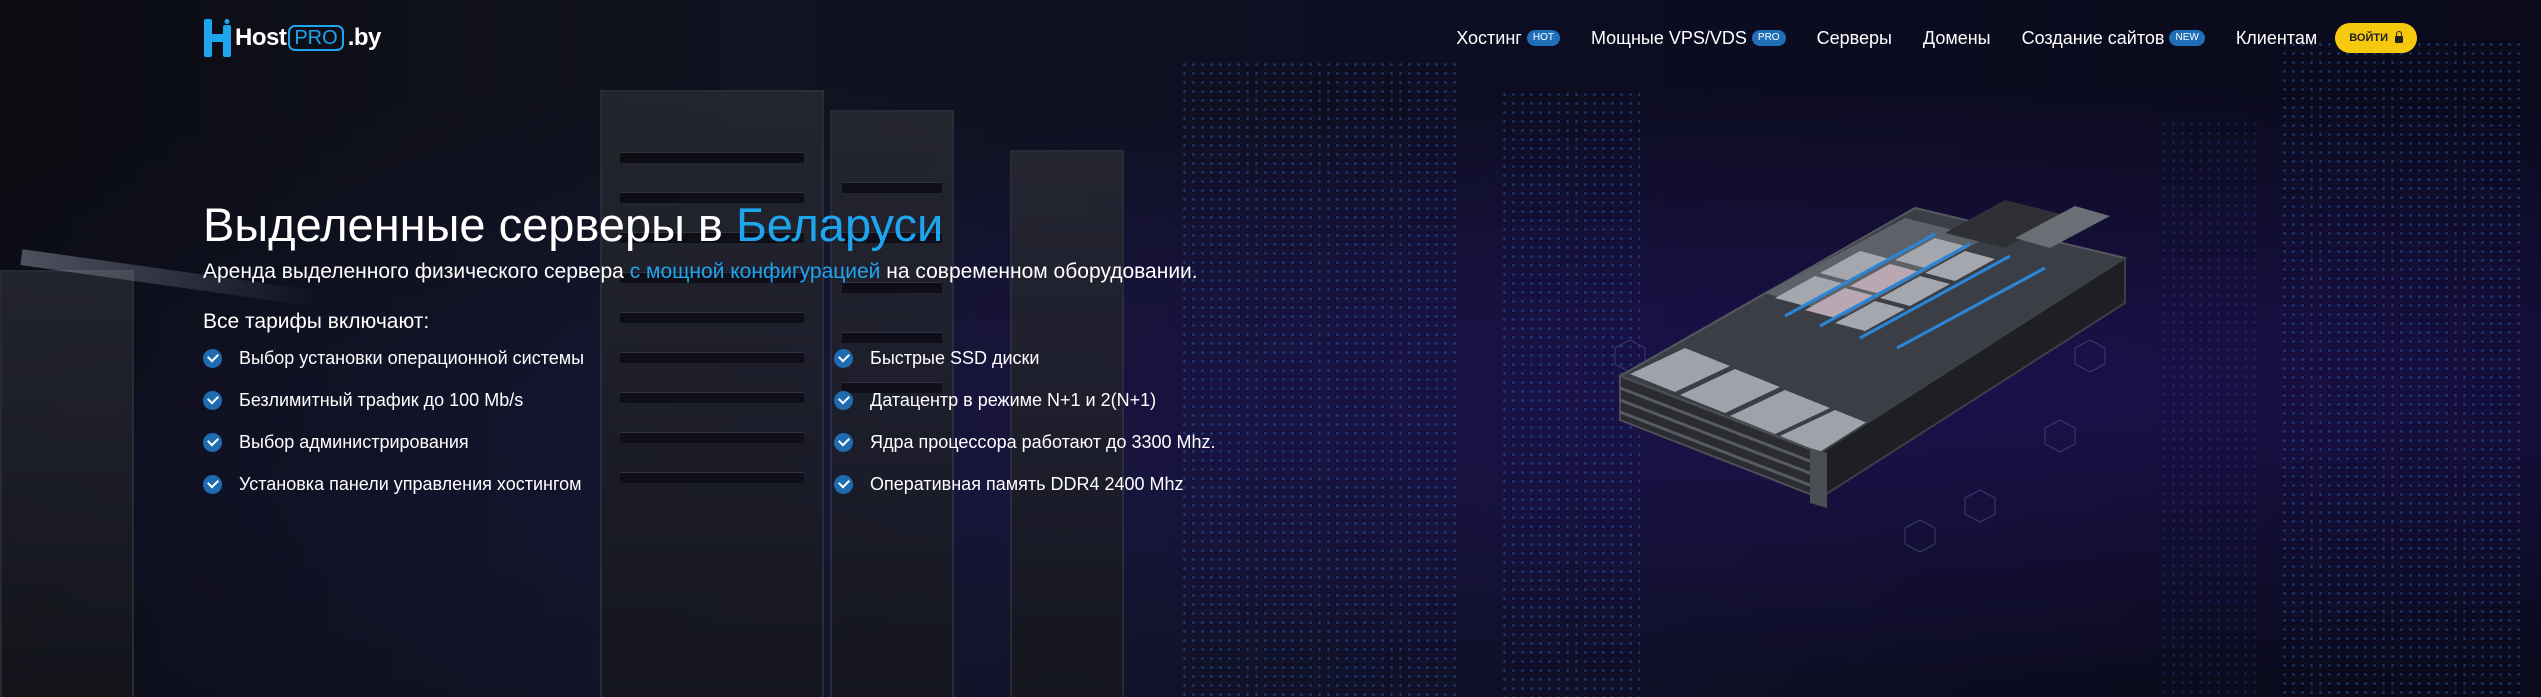 The width and height of the screenshot is (2541, 697). Describe the element at coordinates (1768, 38) in the screenshot. I see `pro-badge: PRO` at that location.